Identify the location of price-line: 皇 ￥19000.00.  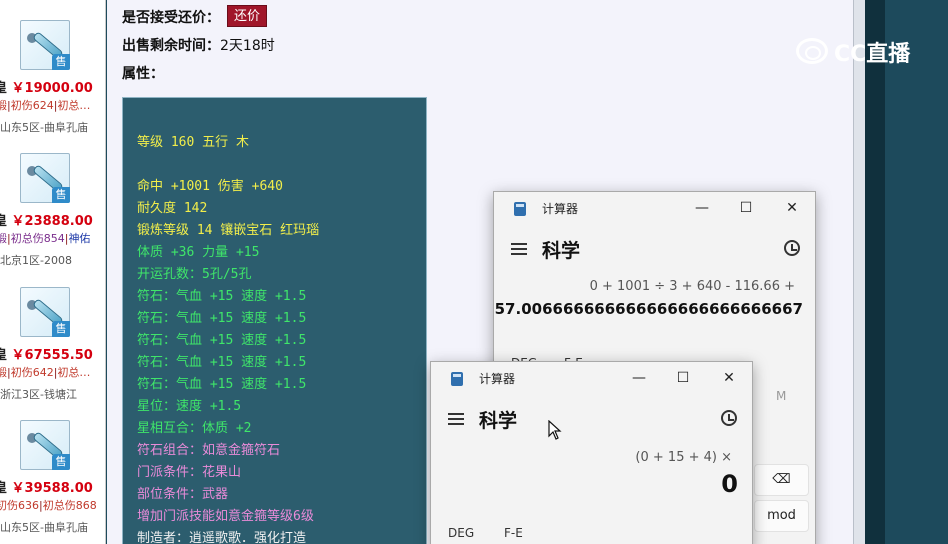
(52, 86).